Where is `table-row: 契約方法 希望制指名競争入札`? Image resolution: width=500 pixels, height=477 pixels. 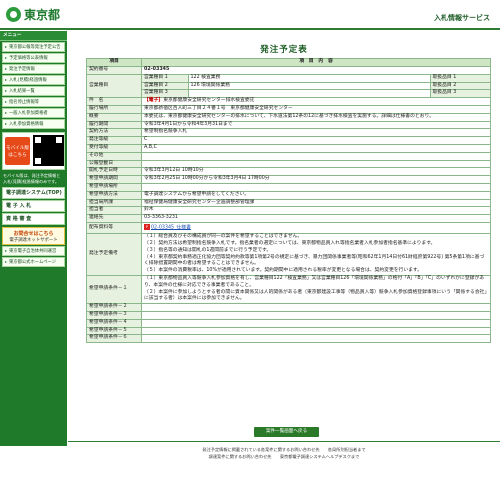 table-row: 契約方法 希望制指名競争入札 is located at coordinates (288, 133).